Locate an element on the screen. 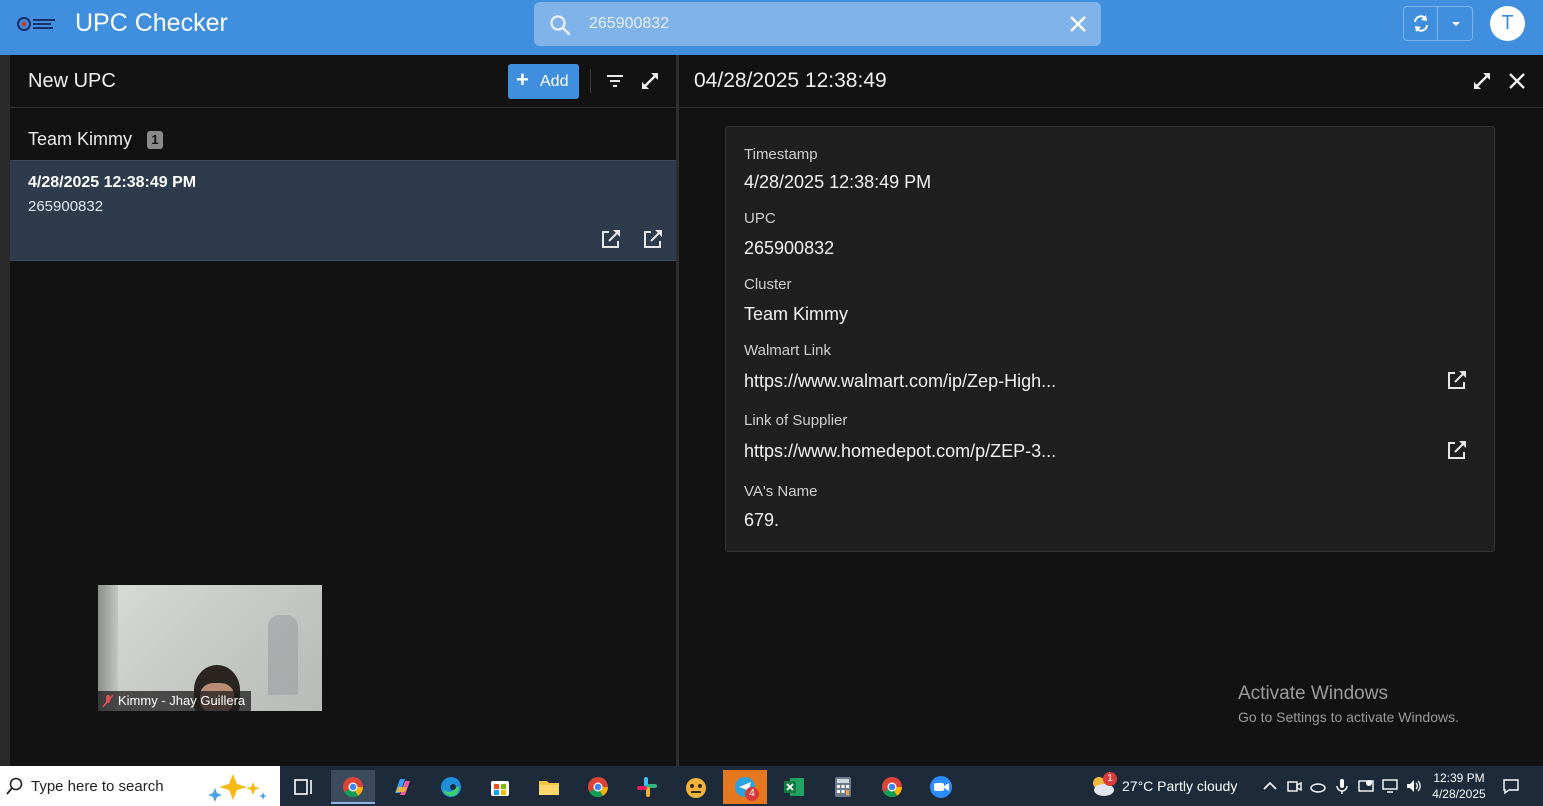 This screenshot has width=1543, height=806. add-button: + Add is located at coordinates (543, 81).